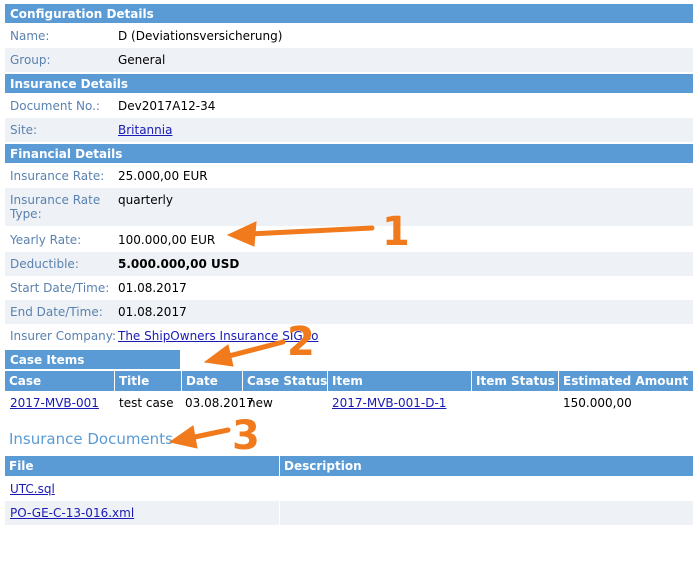 This screenshot has height=571, width=698. Describe the element at coordinates (167, 240) in the screenshot. I see `field-value: 100.000,00 EUR` at that location.